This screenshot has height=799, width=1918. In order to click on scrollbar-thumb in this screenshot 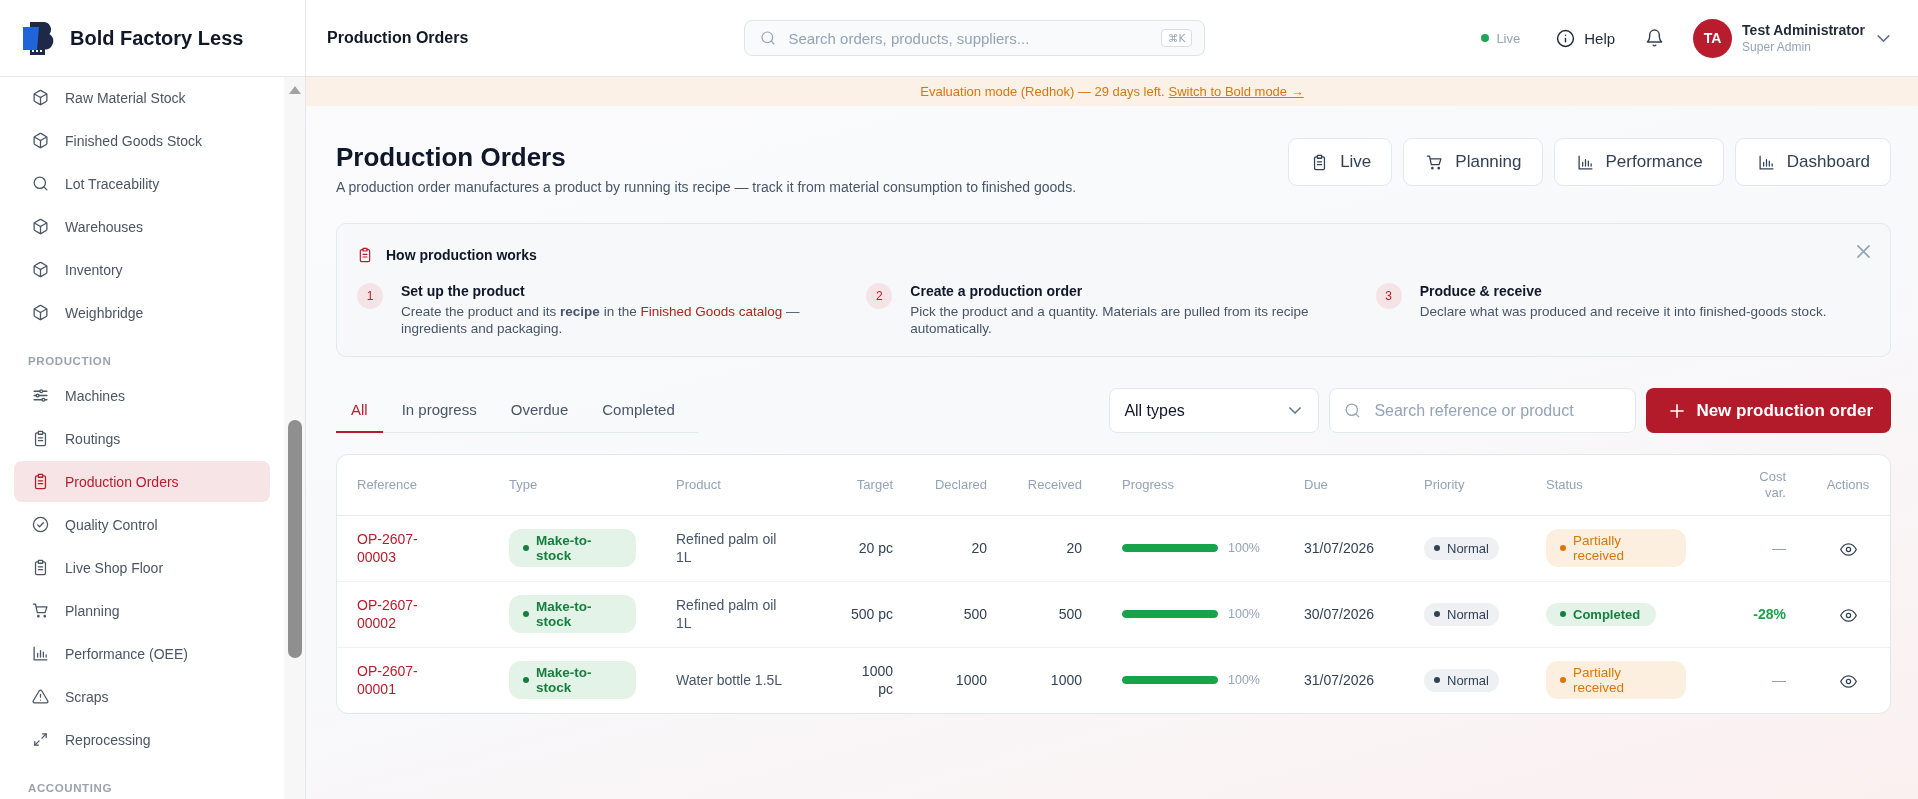, I will do `click(294, 539)`.